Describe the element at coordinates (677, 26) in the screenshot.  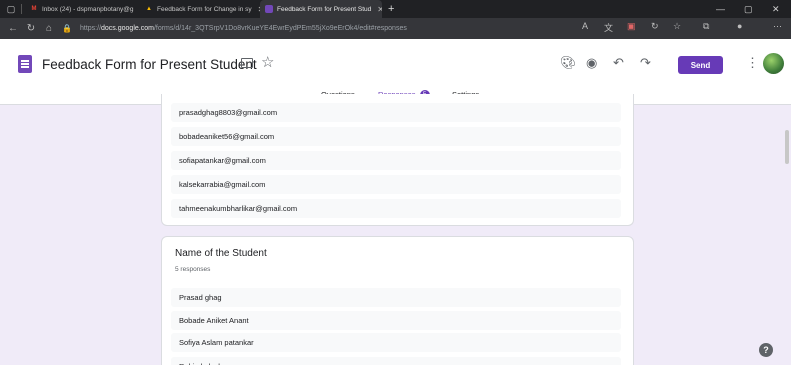
I see `favorites-icon: ☆` at that location.